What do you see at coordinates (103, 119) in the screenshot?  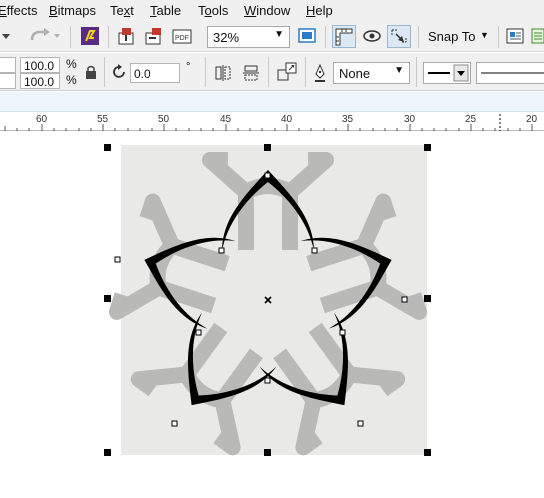 I see `ruler-label: 55` at bounding box center [103, 119].